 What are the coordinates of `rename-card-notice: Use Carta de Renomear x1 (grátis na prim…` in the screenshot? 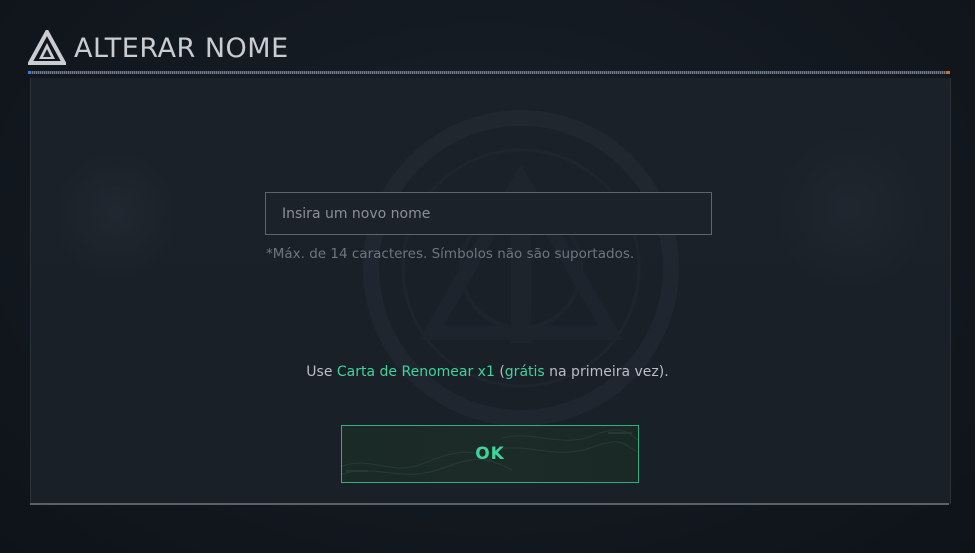 It's located at (487, 372).